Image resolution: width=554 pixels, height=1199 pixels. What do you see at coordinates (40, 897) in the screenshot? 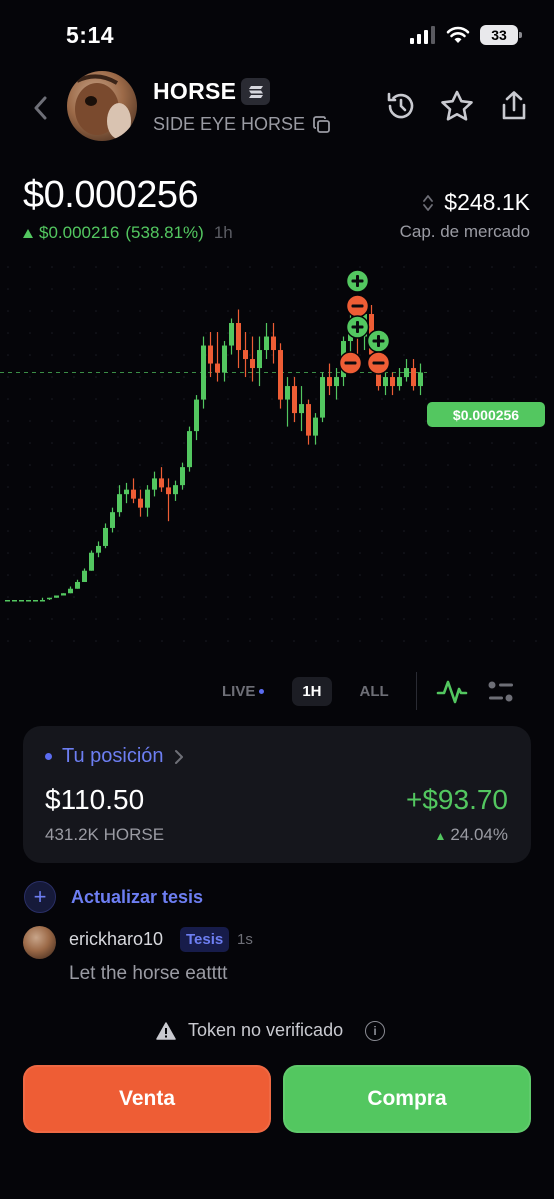
I see `add-thesis-icon: +` at bounding box center [40, 897].